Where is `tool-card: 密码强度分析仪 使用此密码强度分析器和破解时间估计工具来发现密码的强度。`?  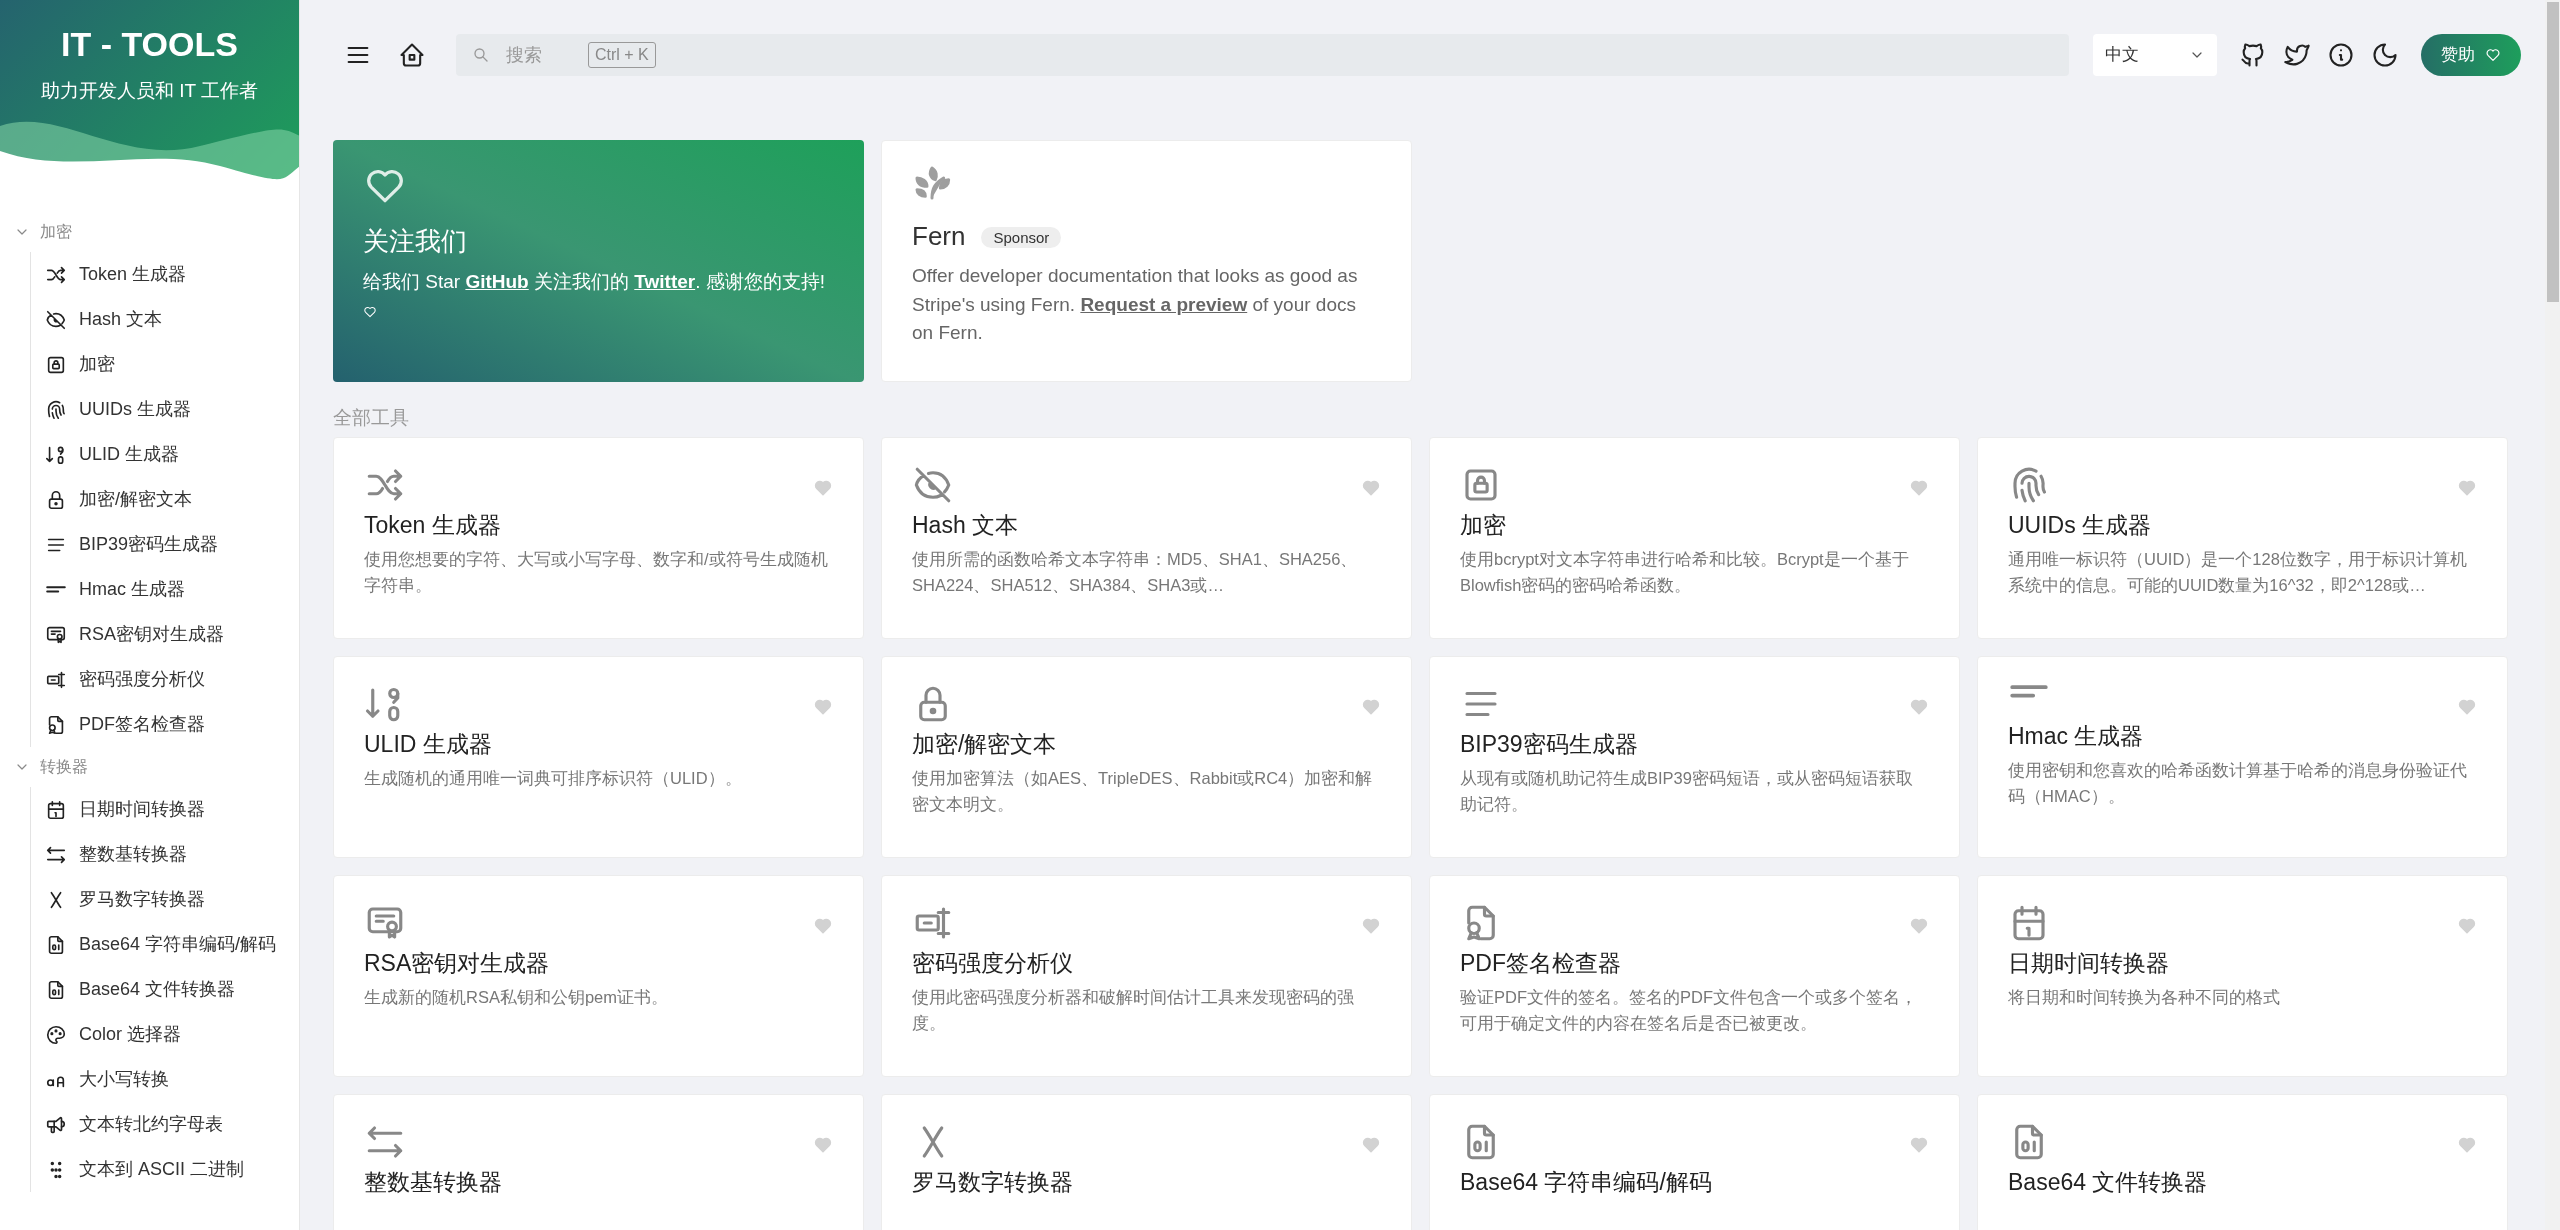
tool-card: 密码强度分析仪 使用此密码强度分析器和破解时间估计工具来发现密码的强度。 is located at coordinates (1146, 975).